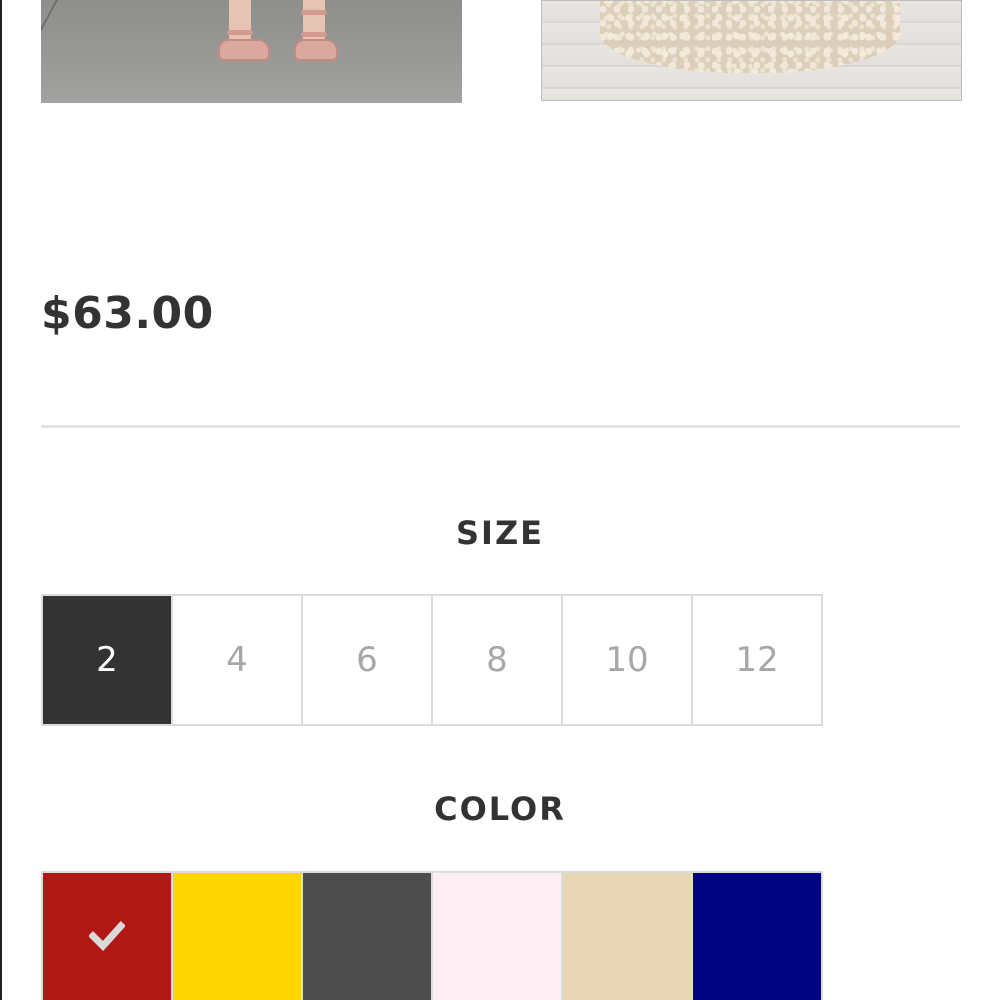  I want to click on size-option: 4, so click(237, 660).